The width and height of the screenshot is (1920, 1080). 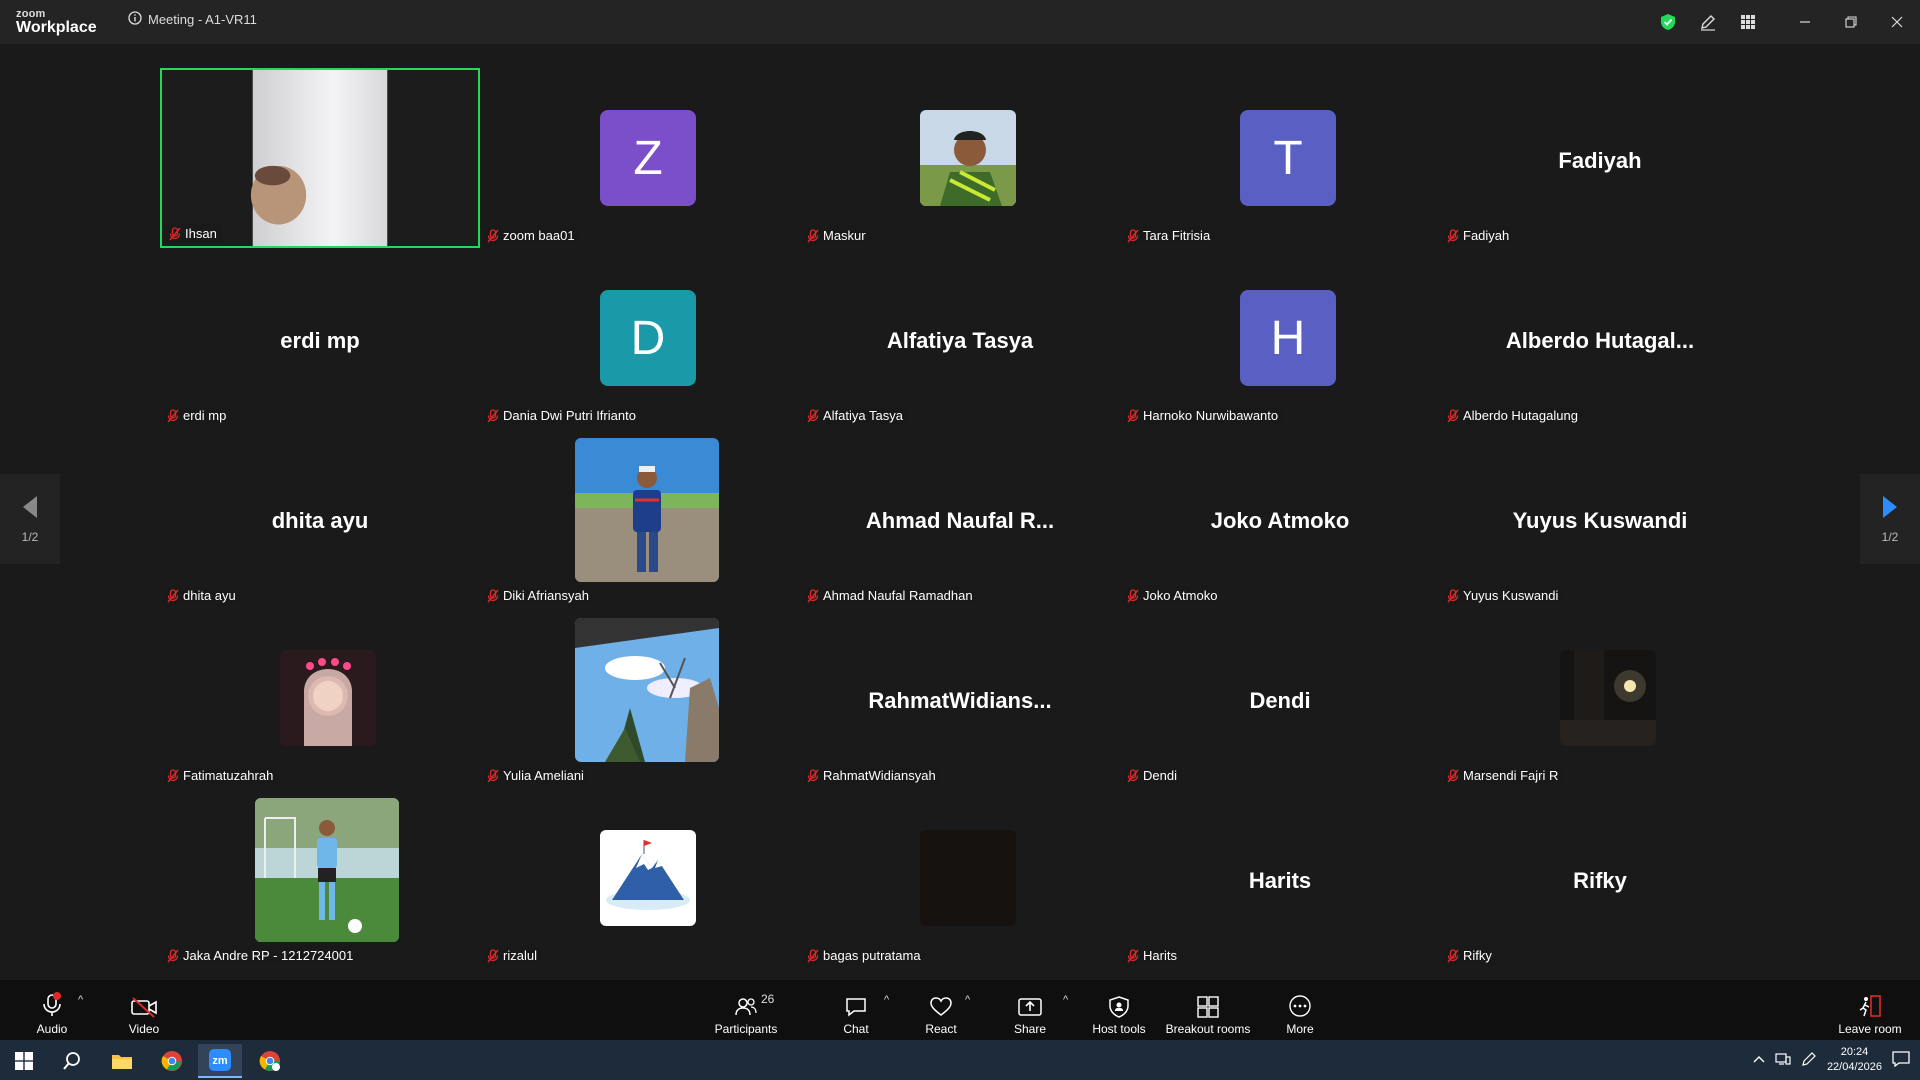 I want to click on participant-display-name: erdi mp, so click(x=320, y=340).